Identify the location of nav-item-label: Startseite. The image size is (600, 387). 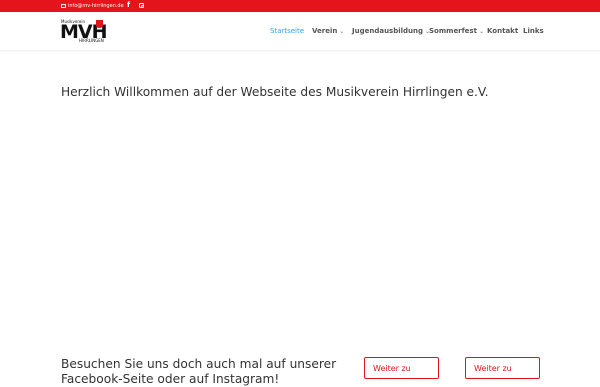
(287, 31).